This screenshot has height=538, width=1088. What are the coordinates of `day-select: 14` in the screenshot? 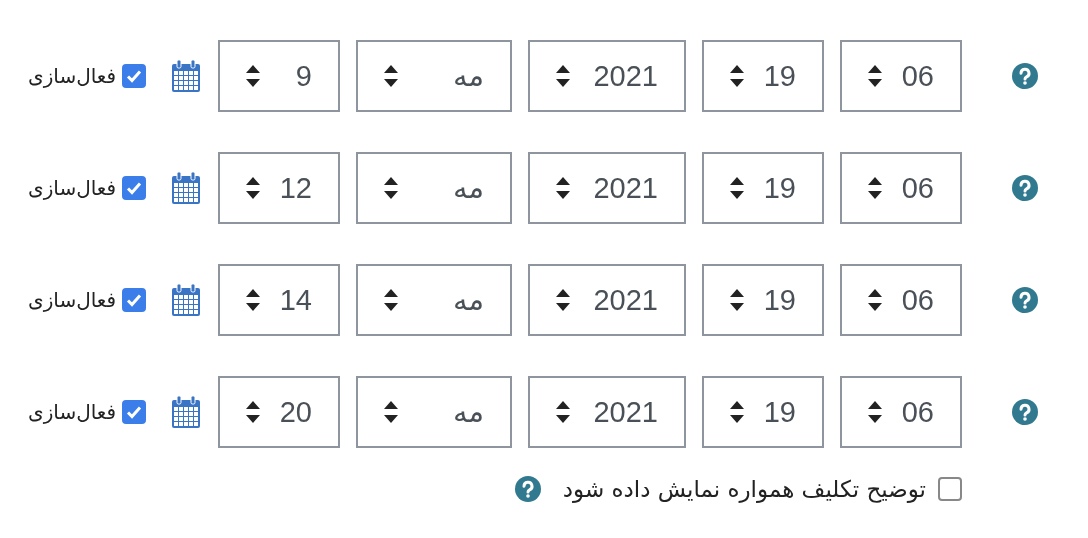 It's located at (279, 300).